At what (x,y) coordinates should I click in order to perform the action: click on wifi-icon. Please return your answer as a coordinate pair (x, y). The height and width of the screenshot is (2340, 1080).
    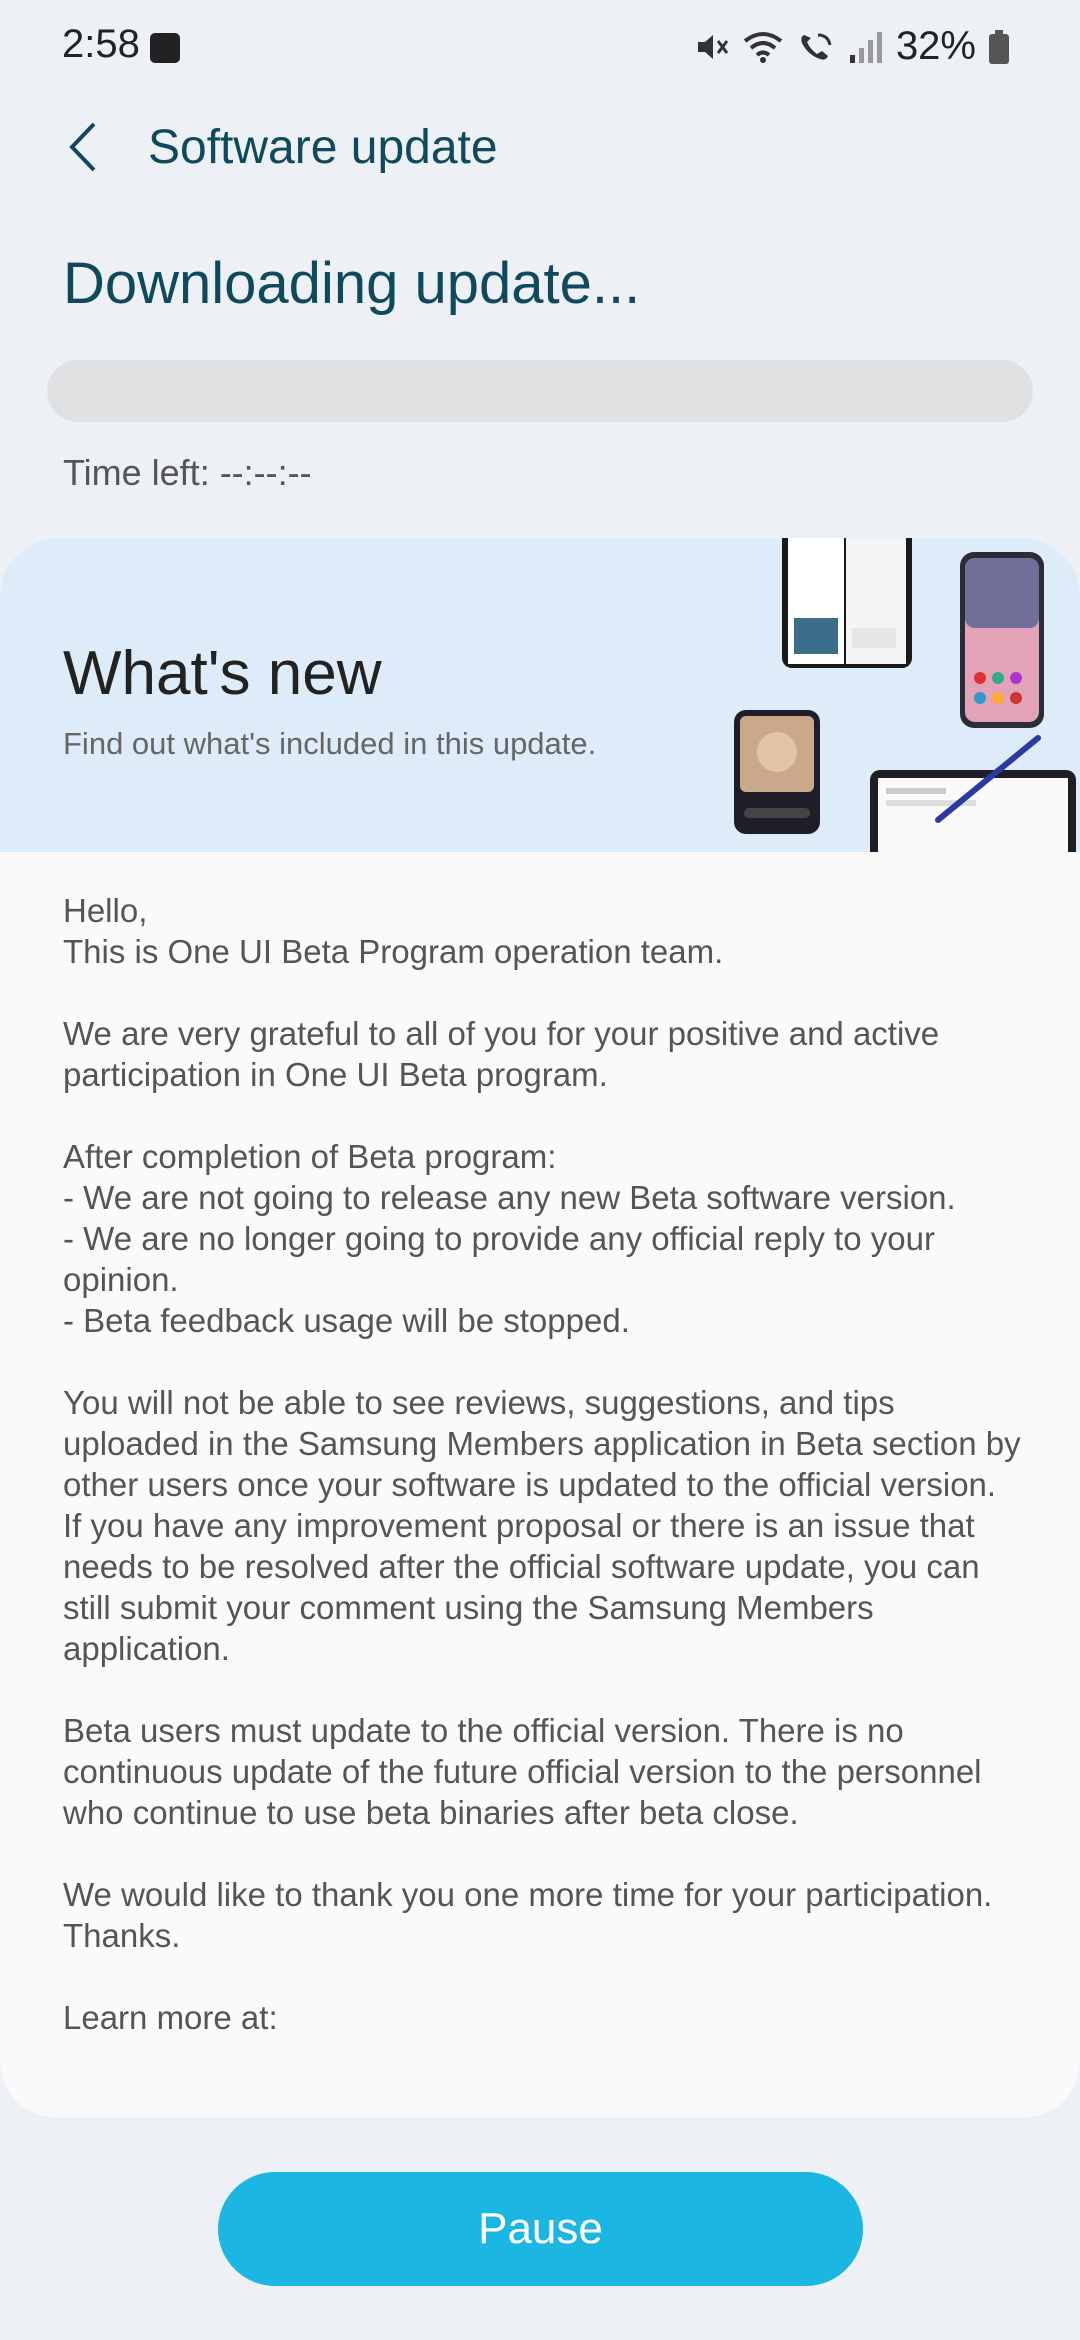
    Looking at the image, I should click on (763, 47).